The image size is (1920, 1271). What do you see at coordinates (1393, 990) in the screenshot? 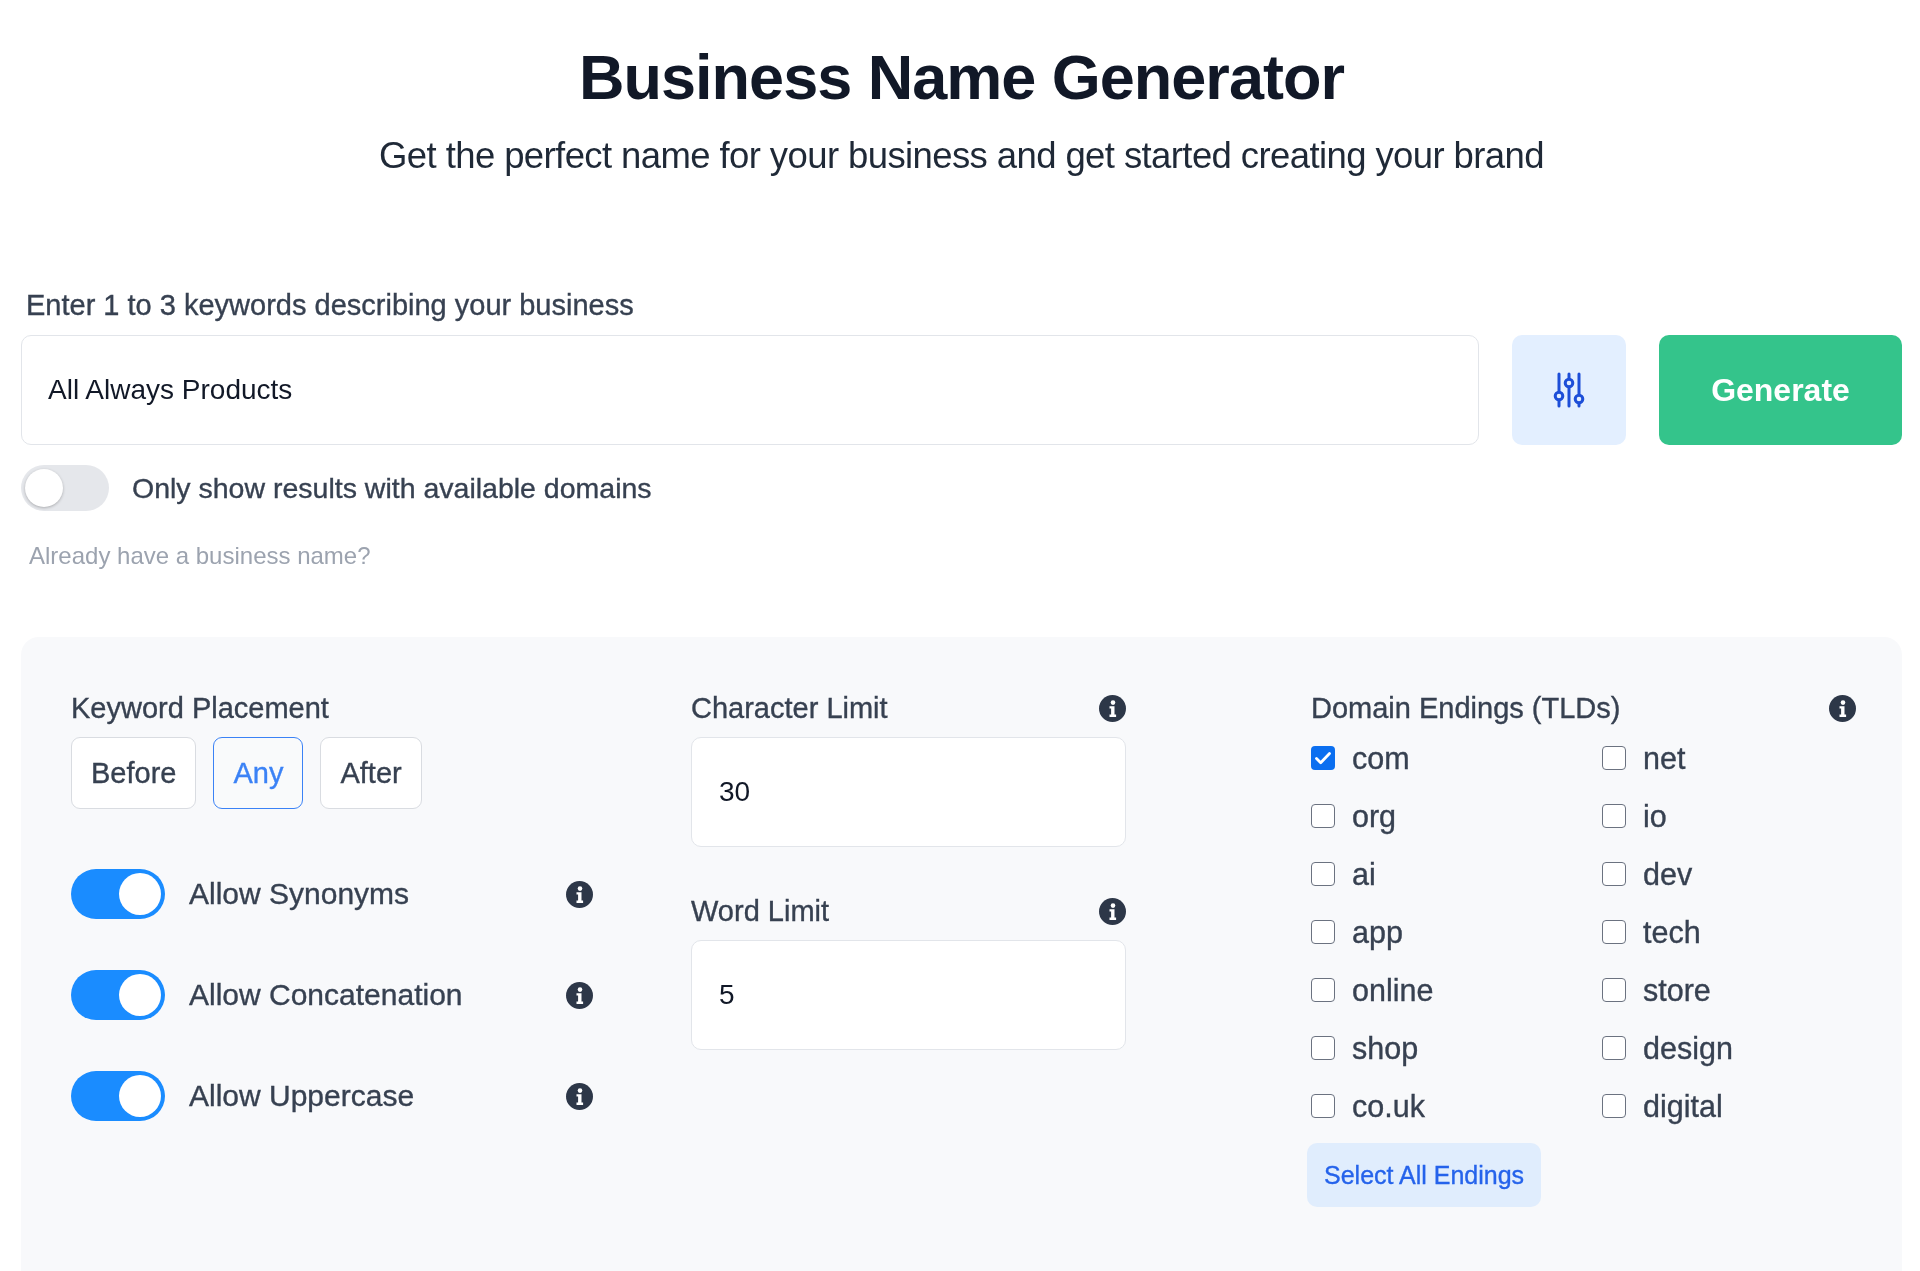
I see `checkbox-label: online` at bounding box center [1393, 990].